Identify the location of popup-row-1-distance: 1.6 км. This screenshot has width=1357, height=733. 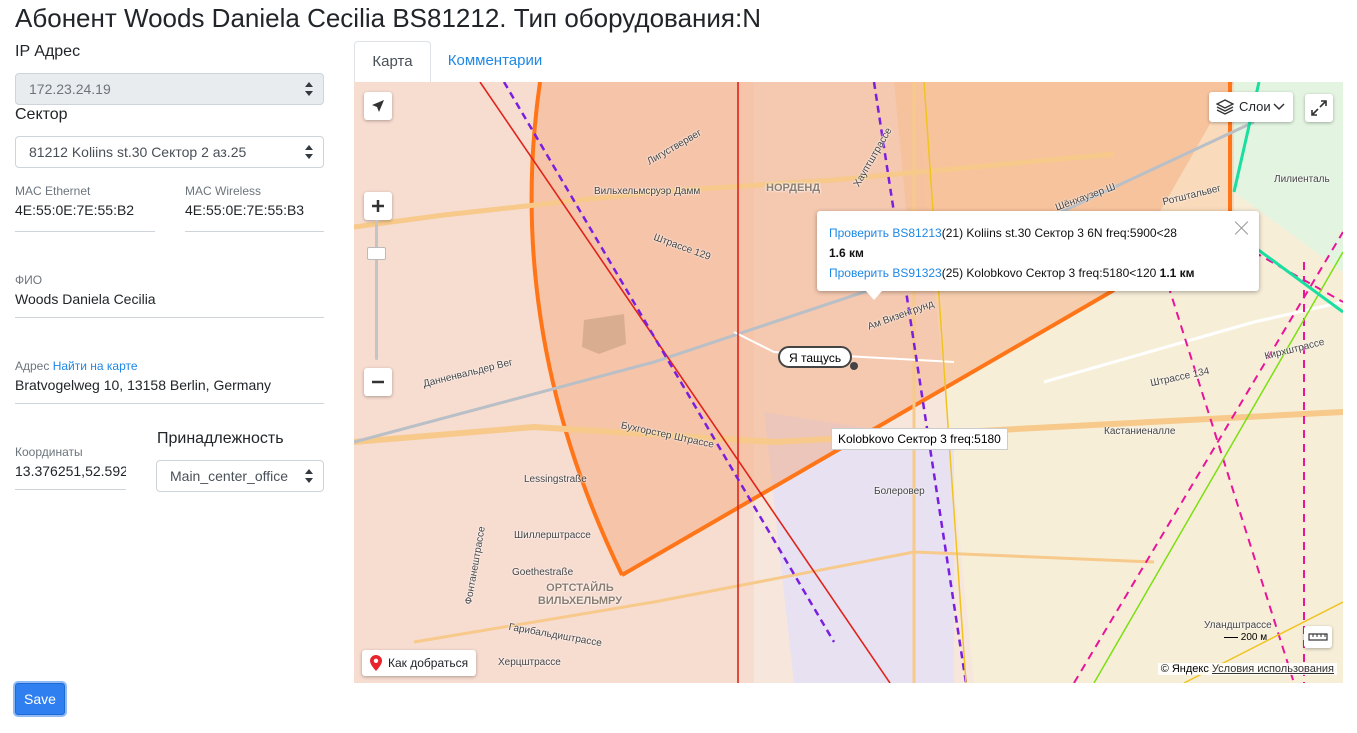
(1038, 253).